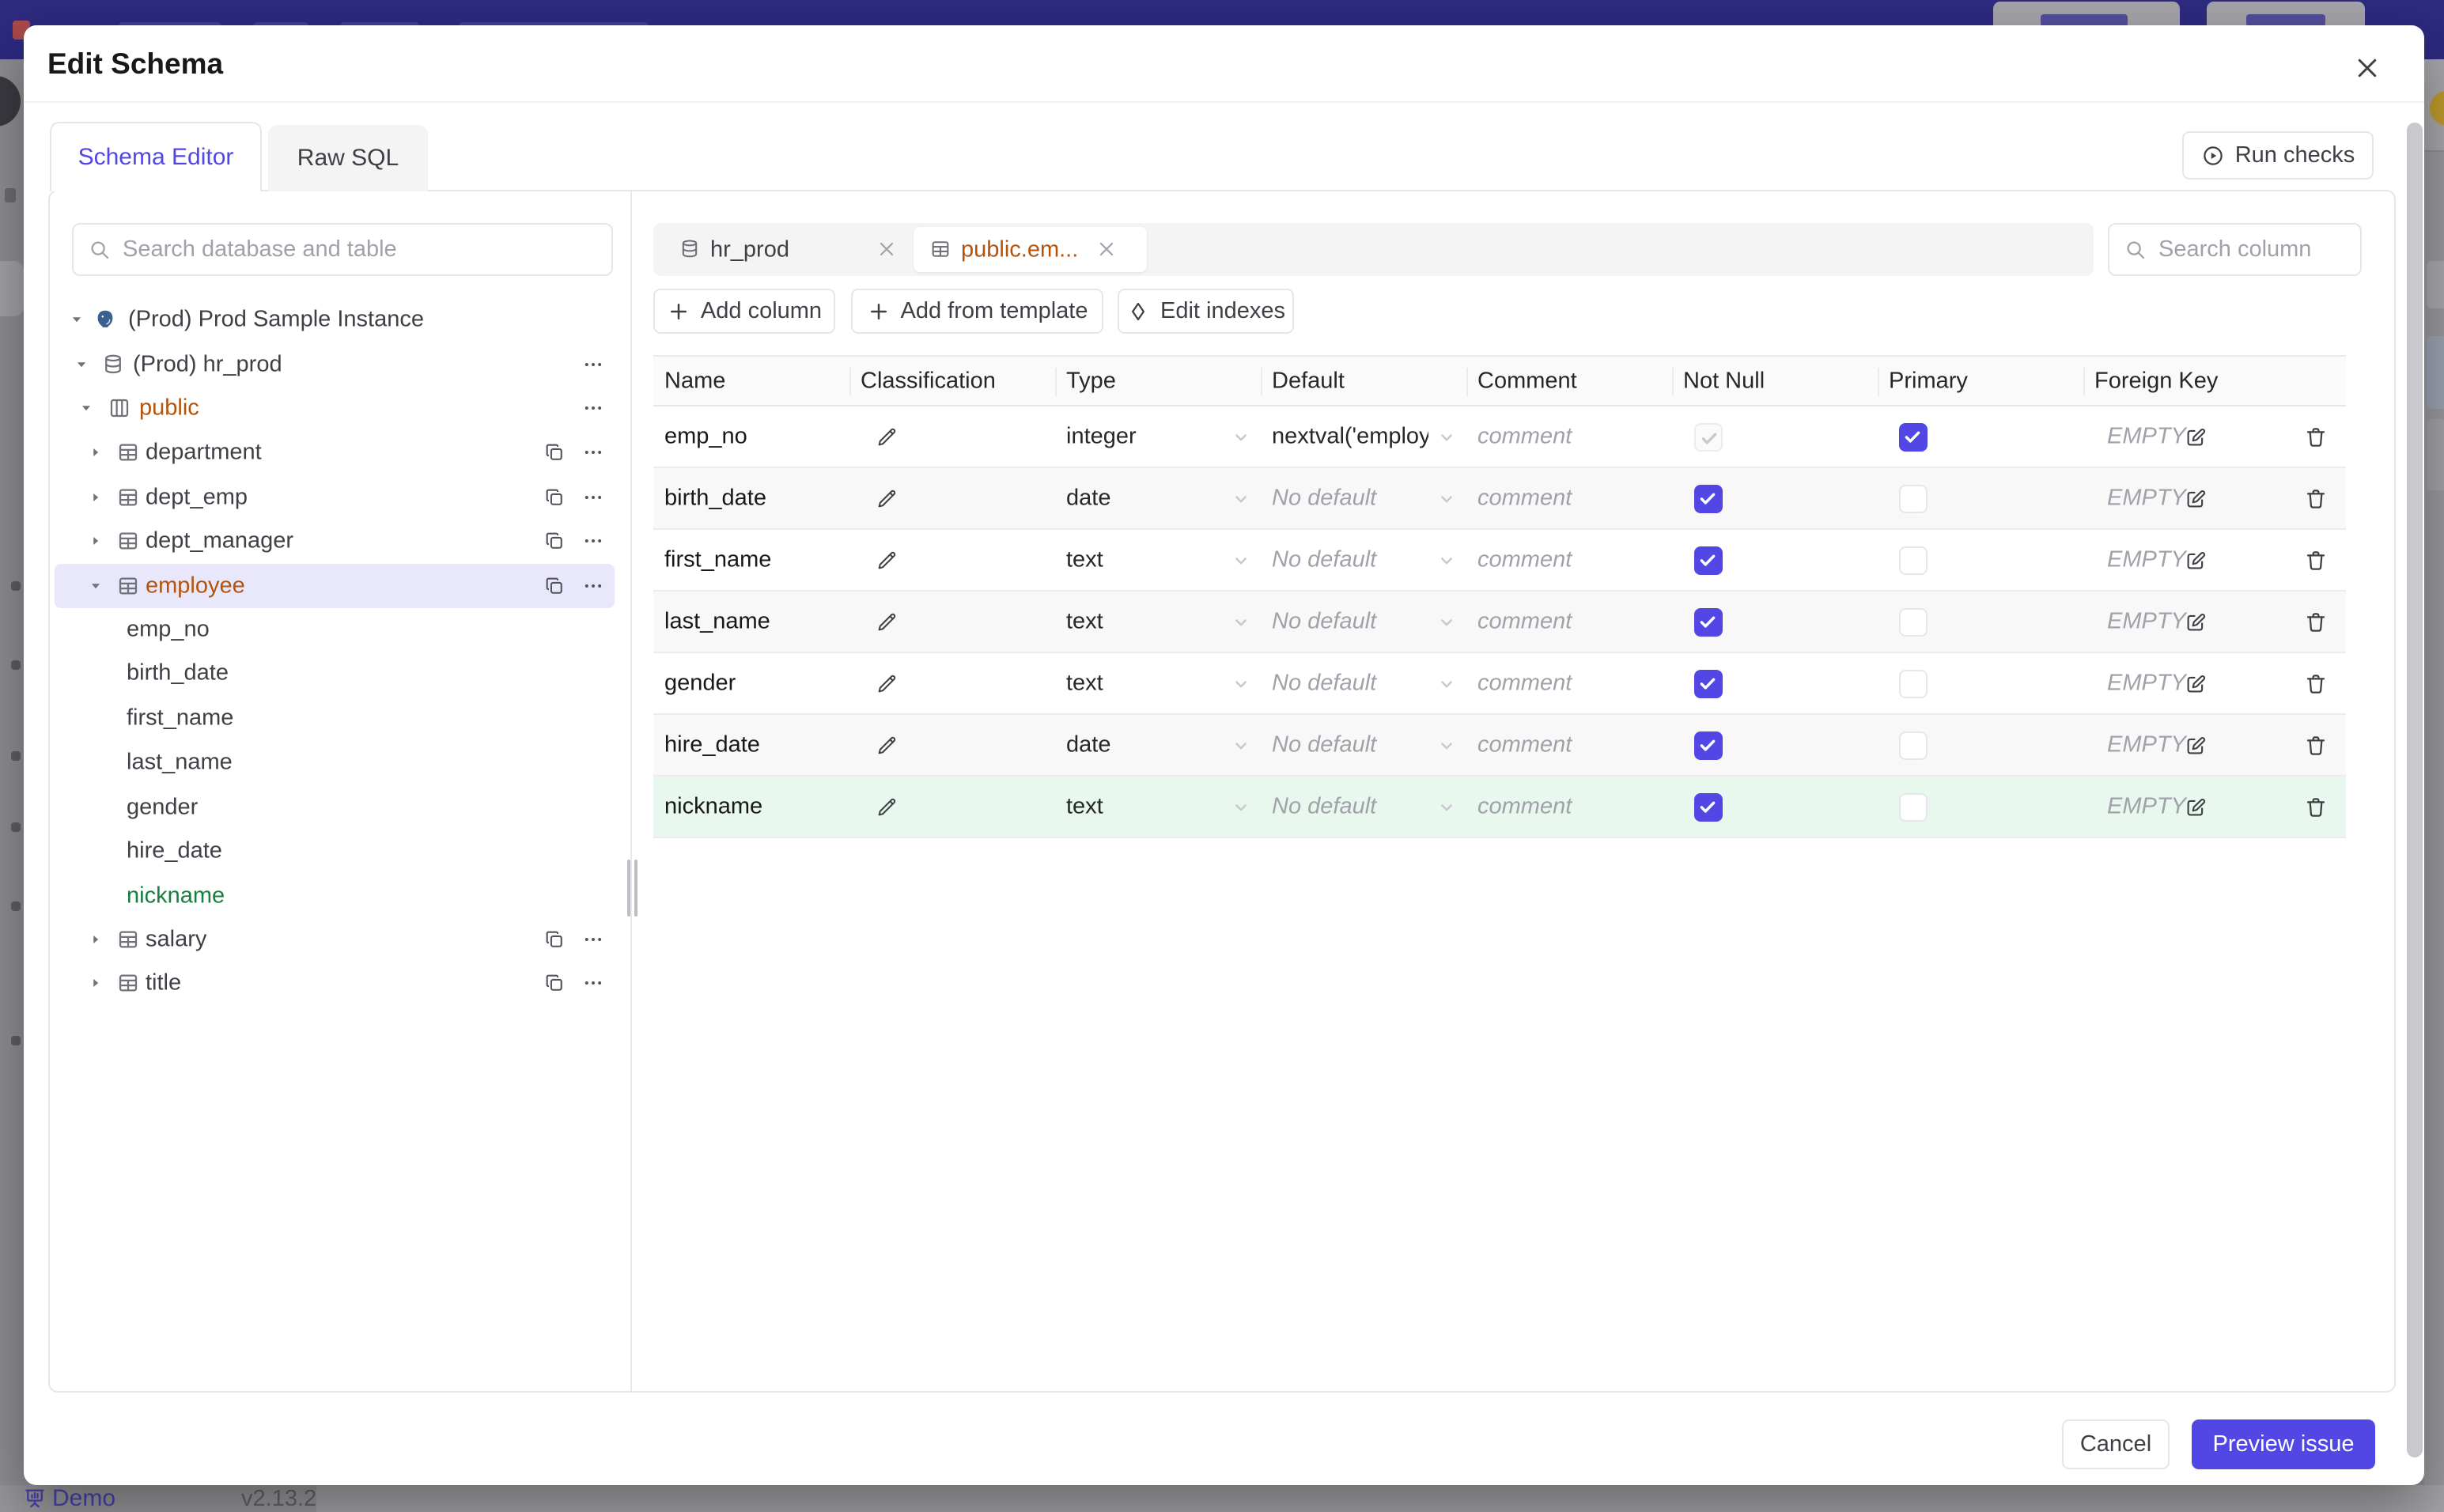 The width and height of the screenshot is (2444, 1512). Describe the element at coordinates (715, 499) in the screenshot. I see `column-name-cell: birth_date` at that location.